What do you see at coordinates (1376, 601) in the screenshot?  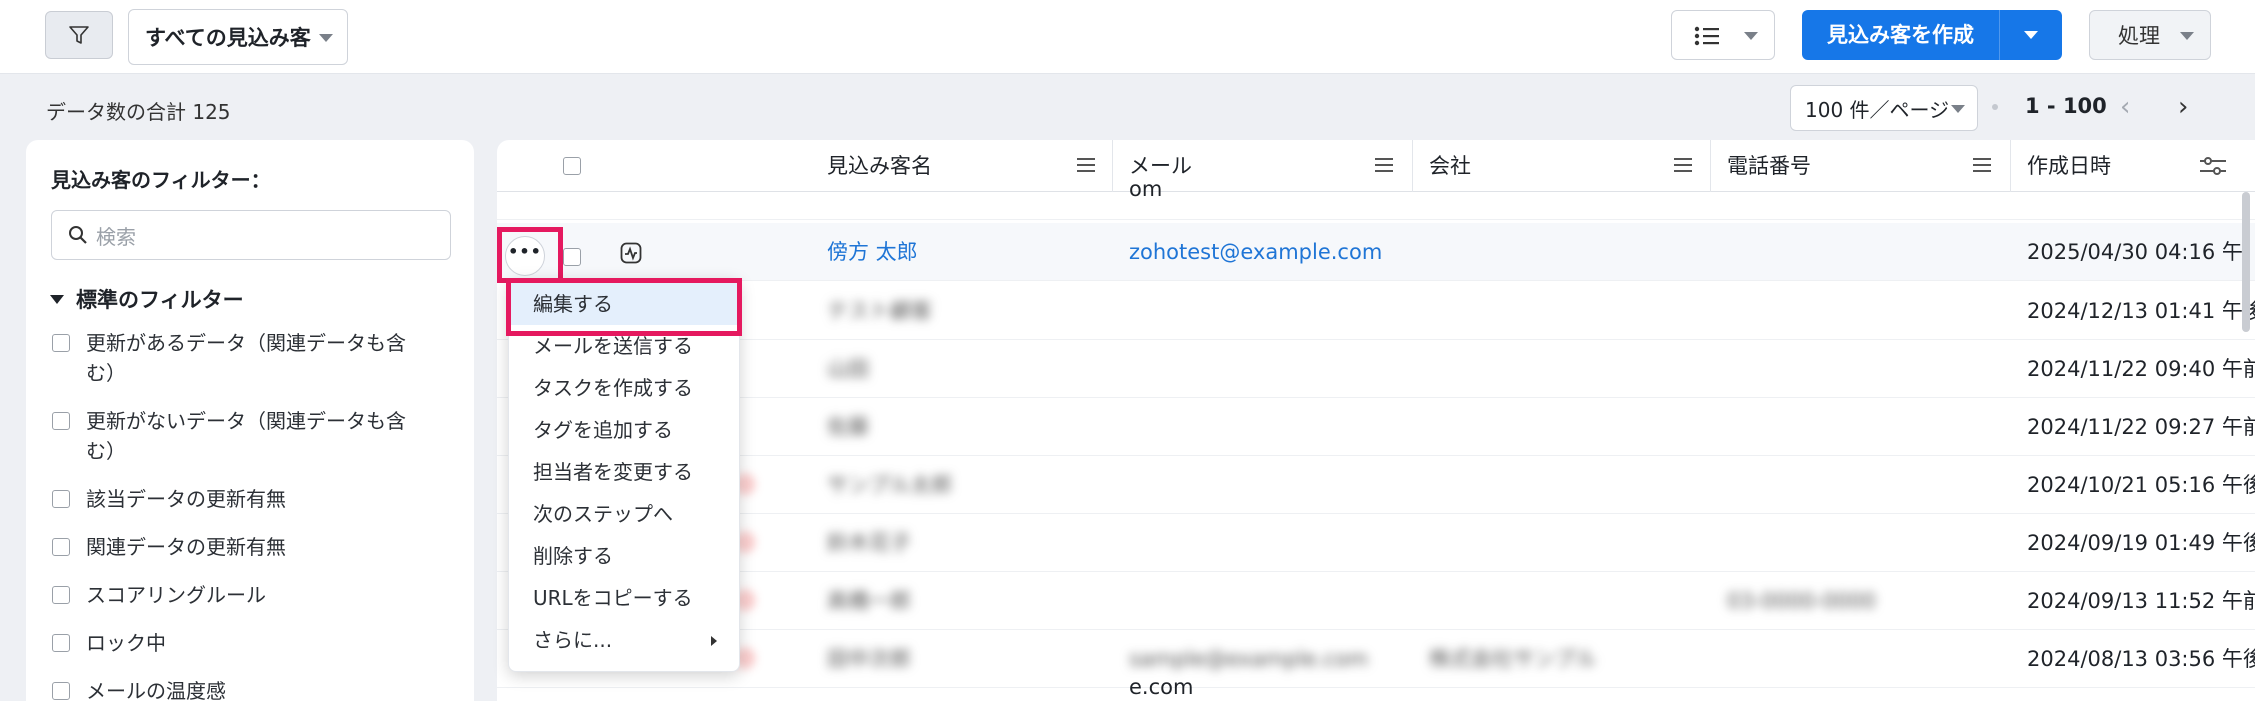 I see `table-row: O 高橋一郎 03-0000-0000 2024/09/13 11:52 午前` at bounding box center [1376, 601].